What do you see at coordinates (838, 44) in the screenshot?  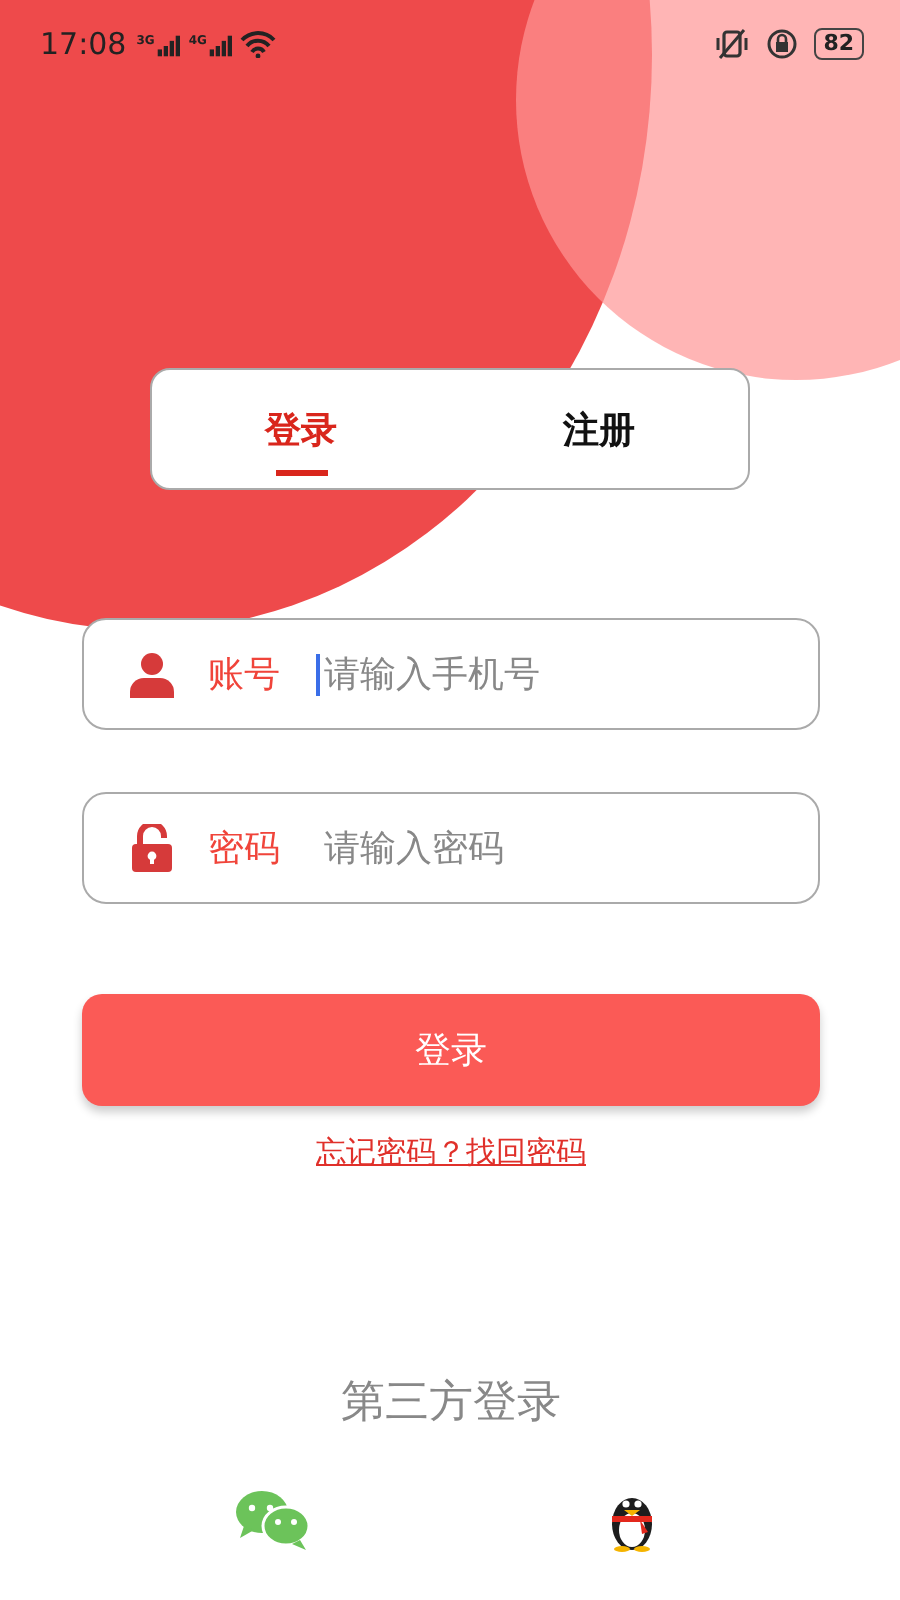 I see `battery-level: 82` at bounding box center [838, 44].